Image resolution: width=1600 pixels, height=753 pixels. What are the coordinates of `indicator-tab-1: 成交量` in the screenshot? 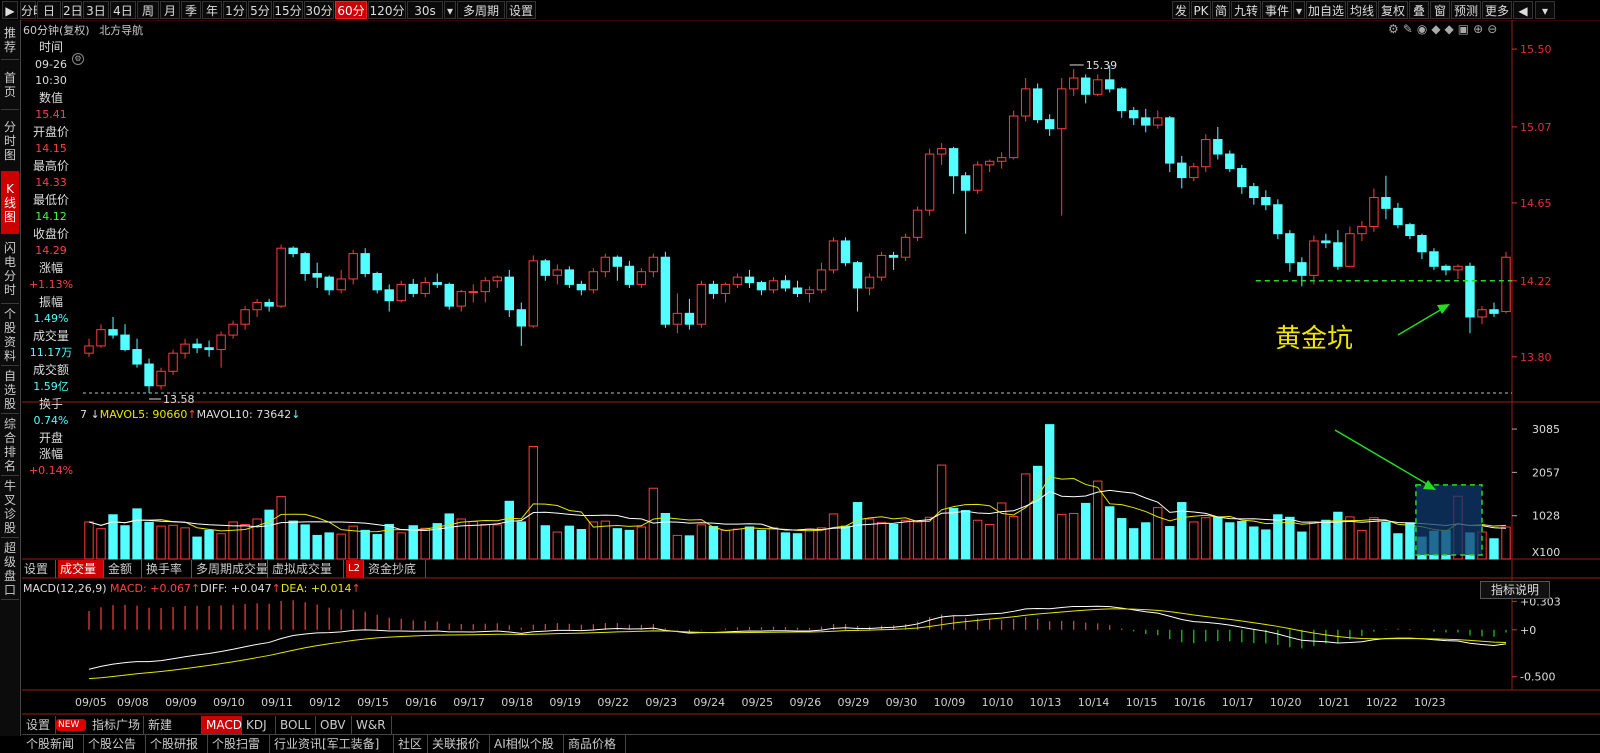 It's located at (81, 569).